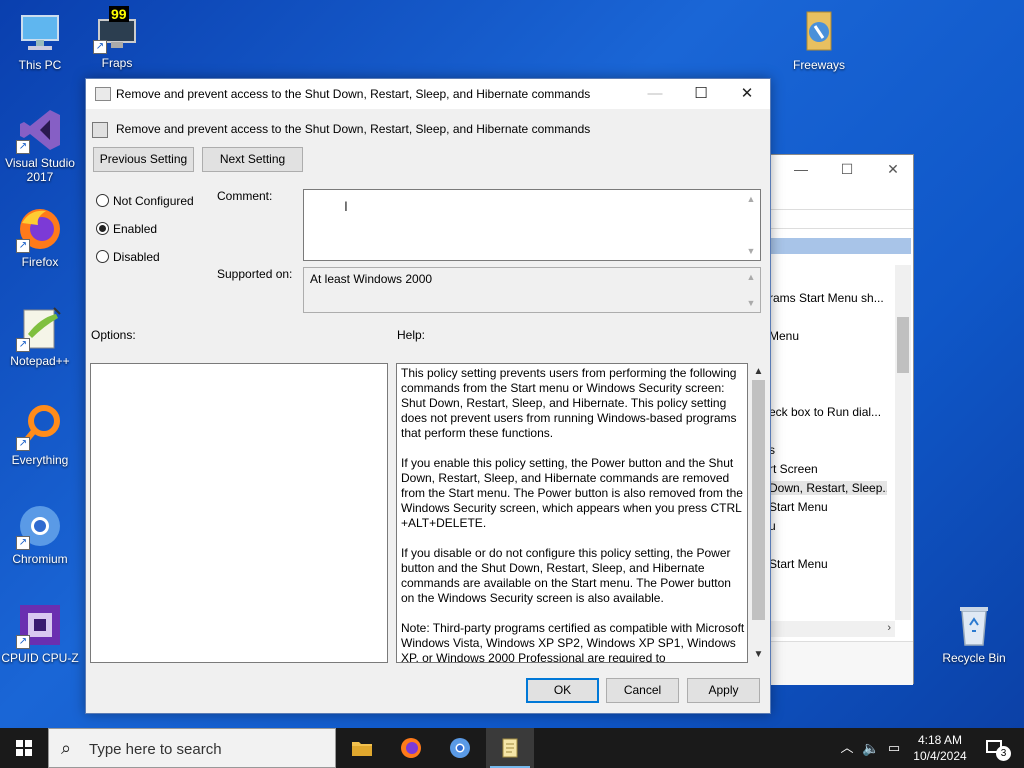 Image resolution: width=1024 pixels, height=768 pixels. I want to click on visual-studio-icon: ↗, so click(40, 130).